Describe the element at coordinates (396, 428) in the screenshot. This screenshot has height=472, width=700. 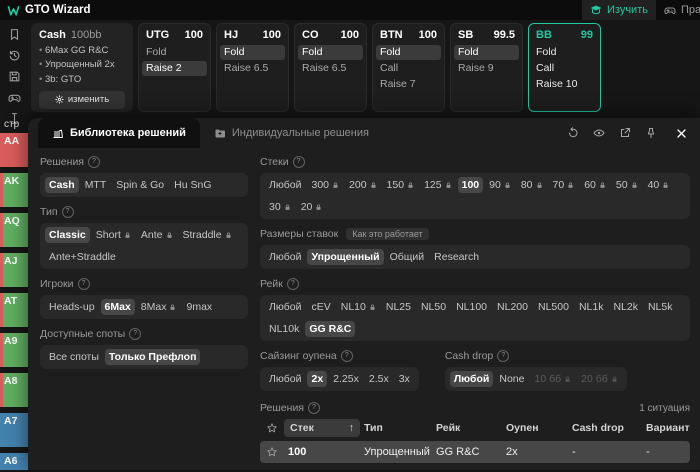
I see `column-header-тип: Тип` at that location.